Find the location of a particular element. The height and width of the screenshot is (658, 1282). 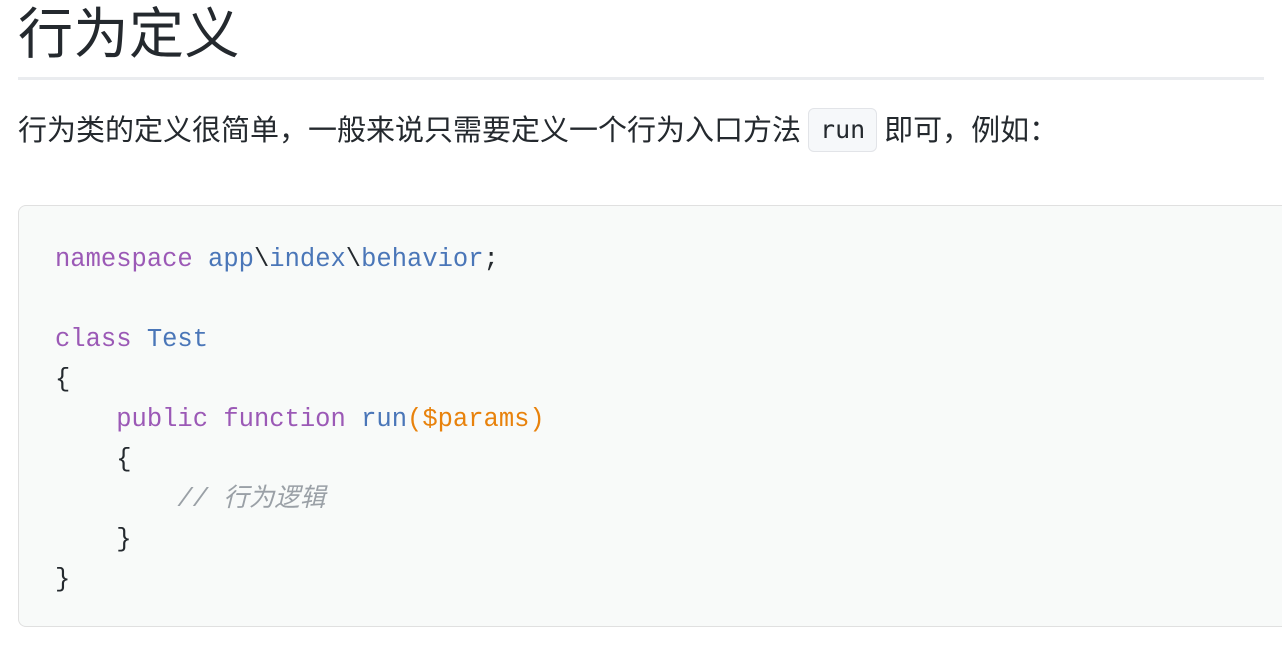

code-token-keyword: namespace is located at coordinates (124, 259).